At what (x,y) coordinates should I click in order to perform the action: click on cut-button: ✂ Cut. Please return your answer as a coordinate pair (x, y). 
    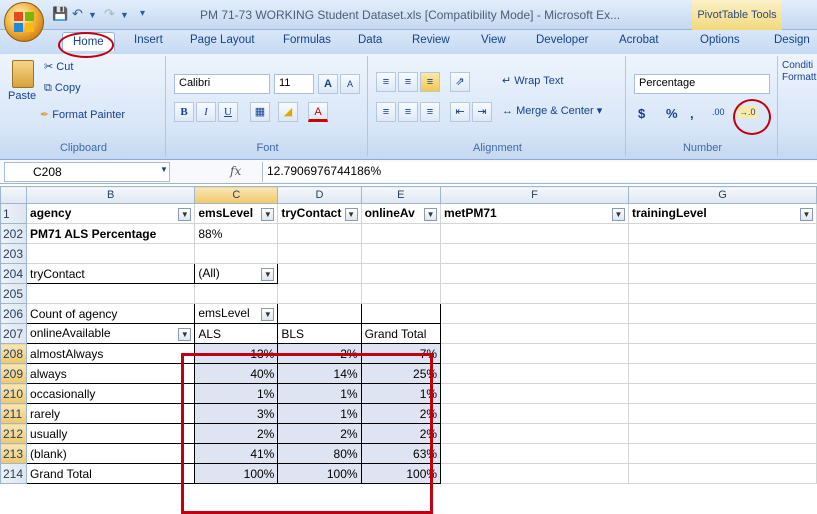
    Looking at the image, I should click on (58, 66).